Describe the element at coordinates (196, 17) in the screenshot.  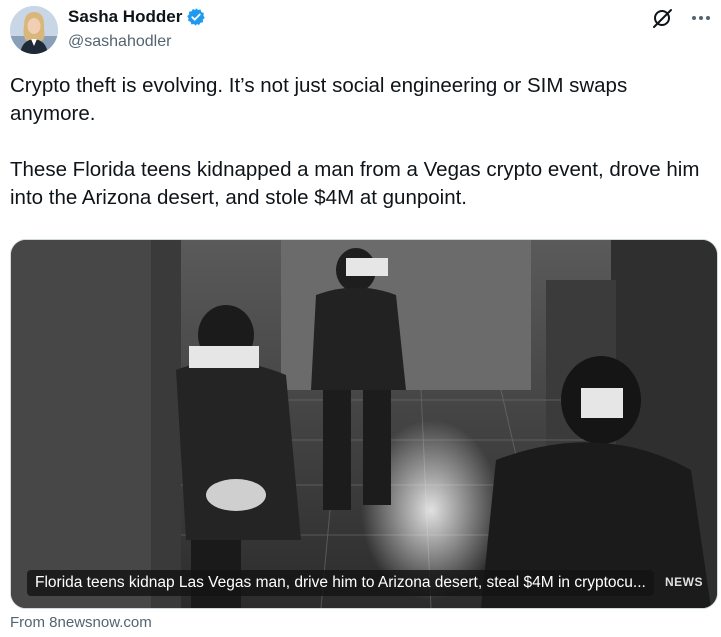
I see `verified-badge-icon` at that location.